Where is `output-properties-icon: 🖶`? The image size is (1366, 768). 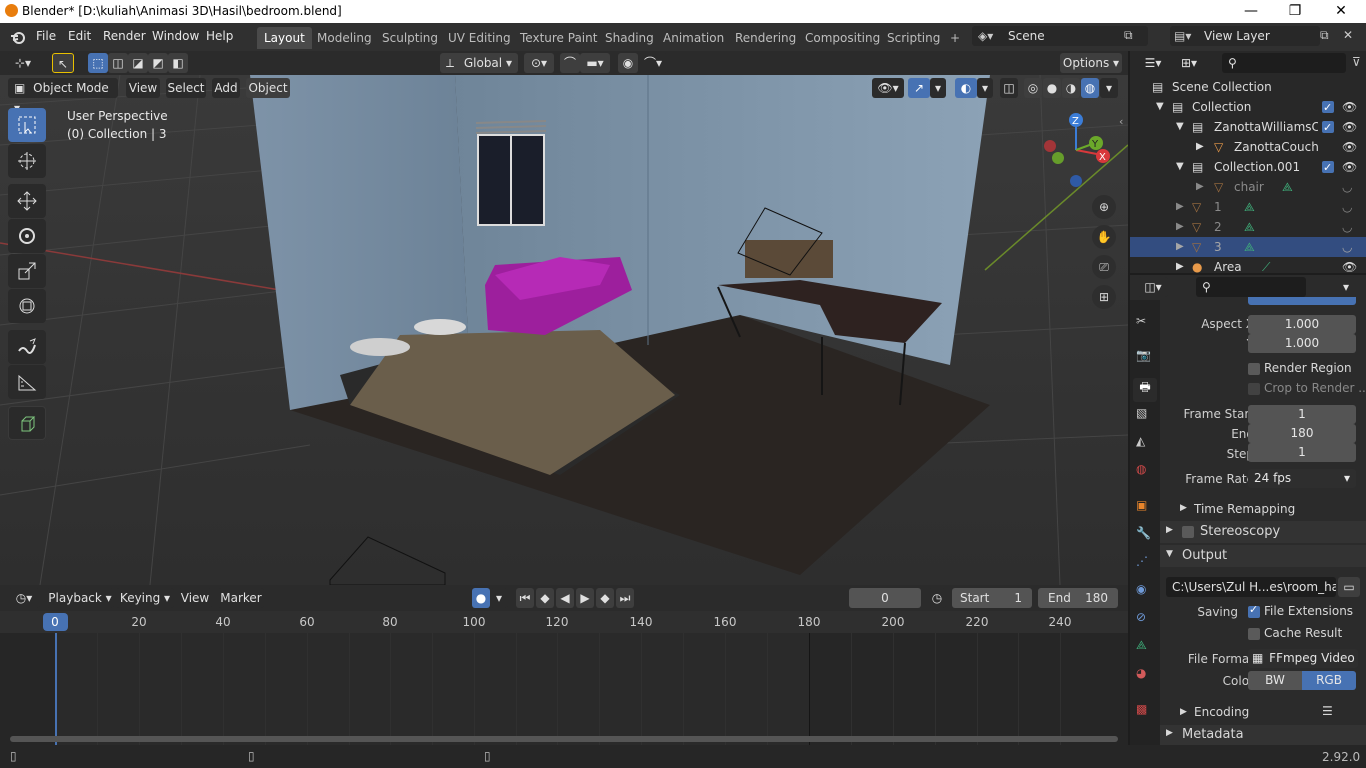
output-properties-icon: 🖶 is located at coordinates (1145, 390).